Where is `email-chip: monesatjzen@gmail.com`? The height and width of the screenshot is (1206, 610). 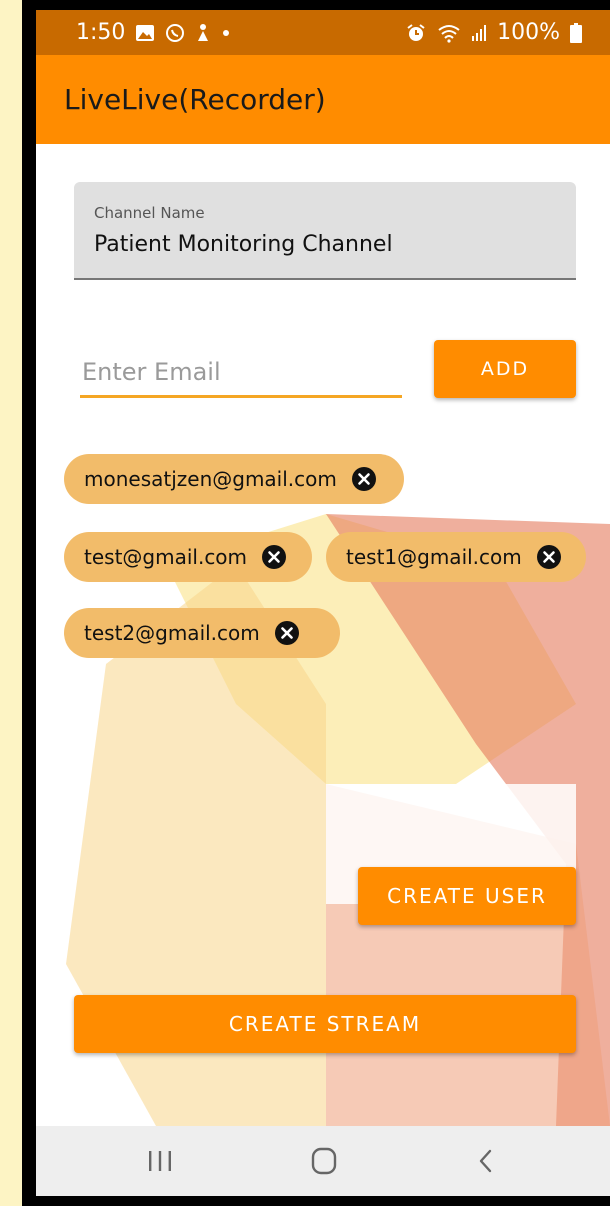 email-chip: monesatjzen@gmail.com is located at coordinates (234, 479).